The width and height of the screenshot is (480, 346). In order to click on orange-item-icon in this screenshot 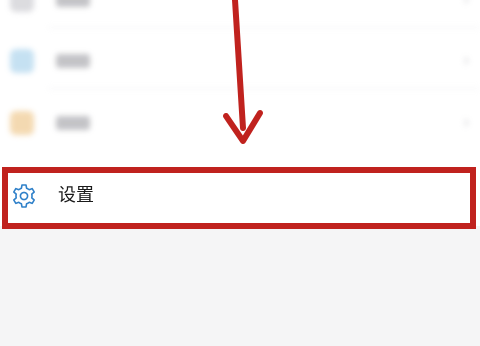, I will do `click(22, 123)`.